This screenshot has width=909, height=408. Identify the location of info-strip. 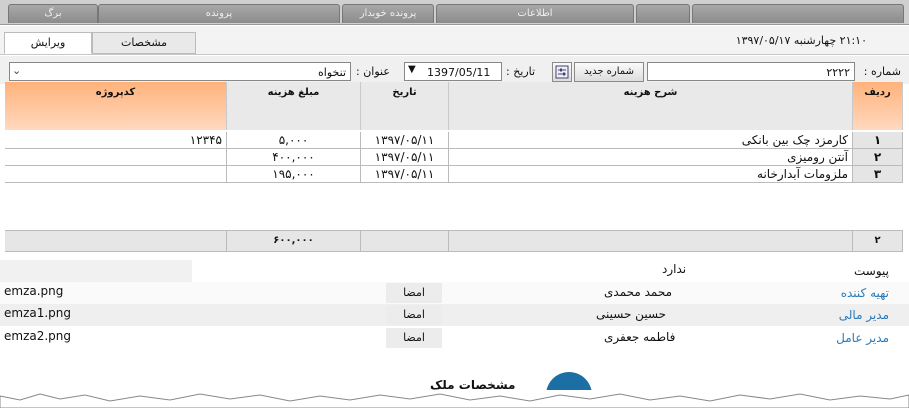
(96, 271).